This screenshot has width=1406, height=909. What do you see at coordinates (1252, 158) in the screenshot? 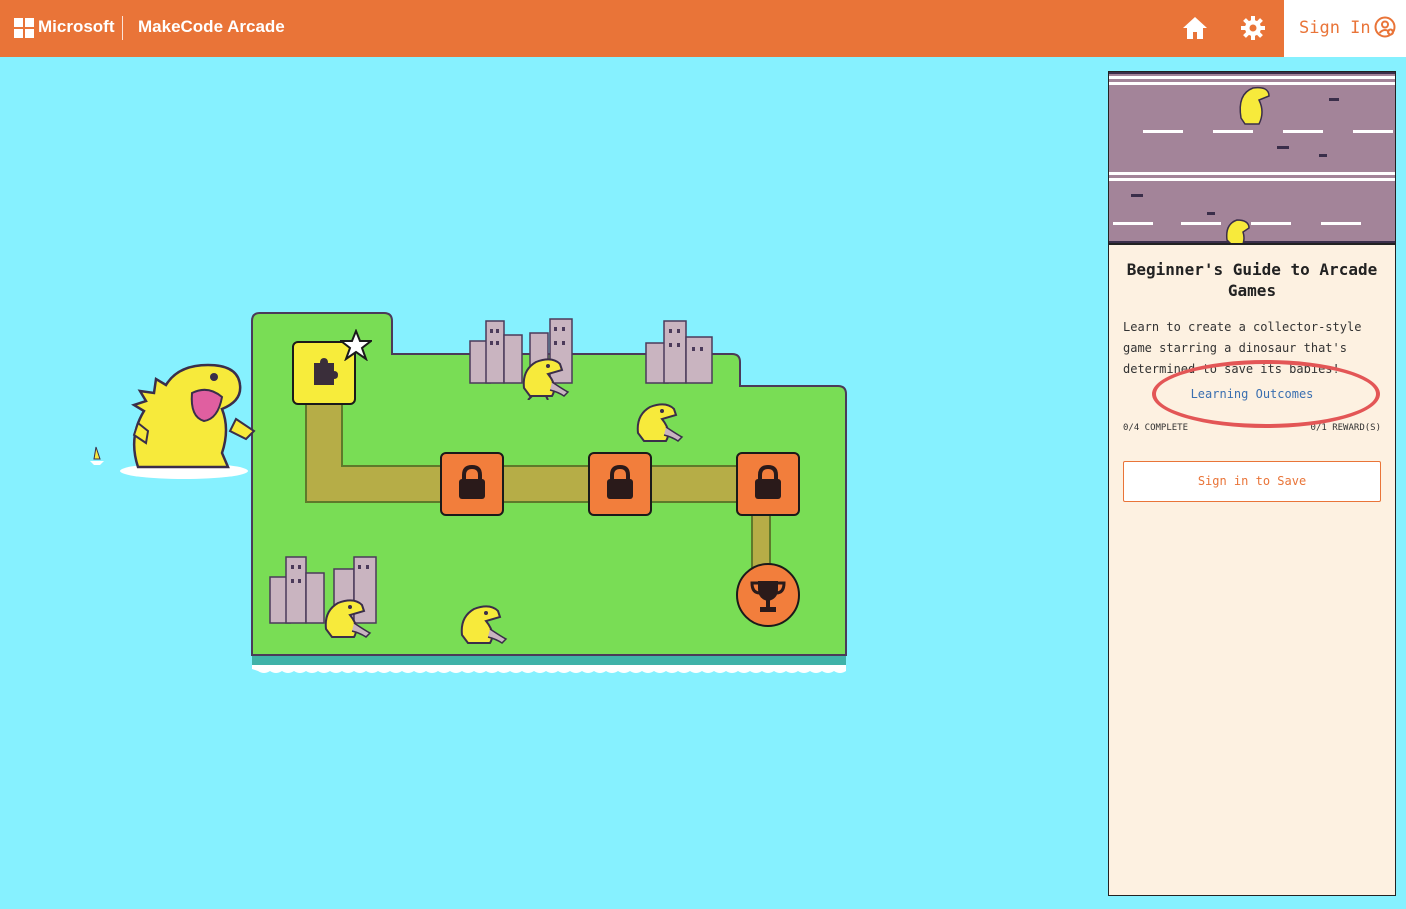
I see `panel-banner-image` at bounding box center [1252, 158].